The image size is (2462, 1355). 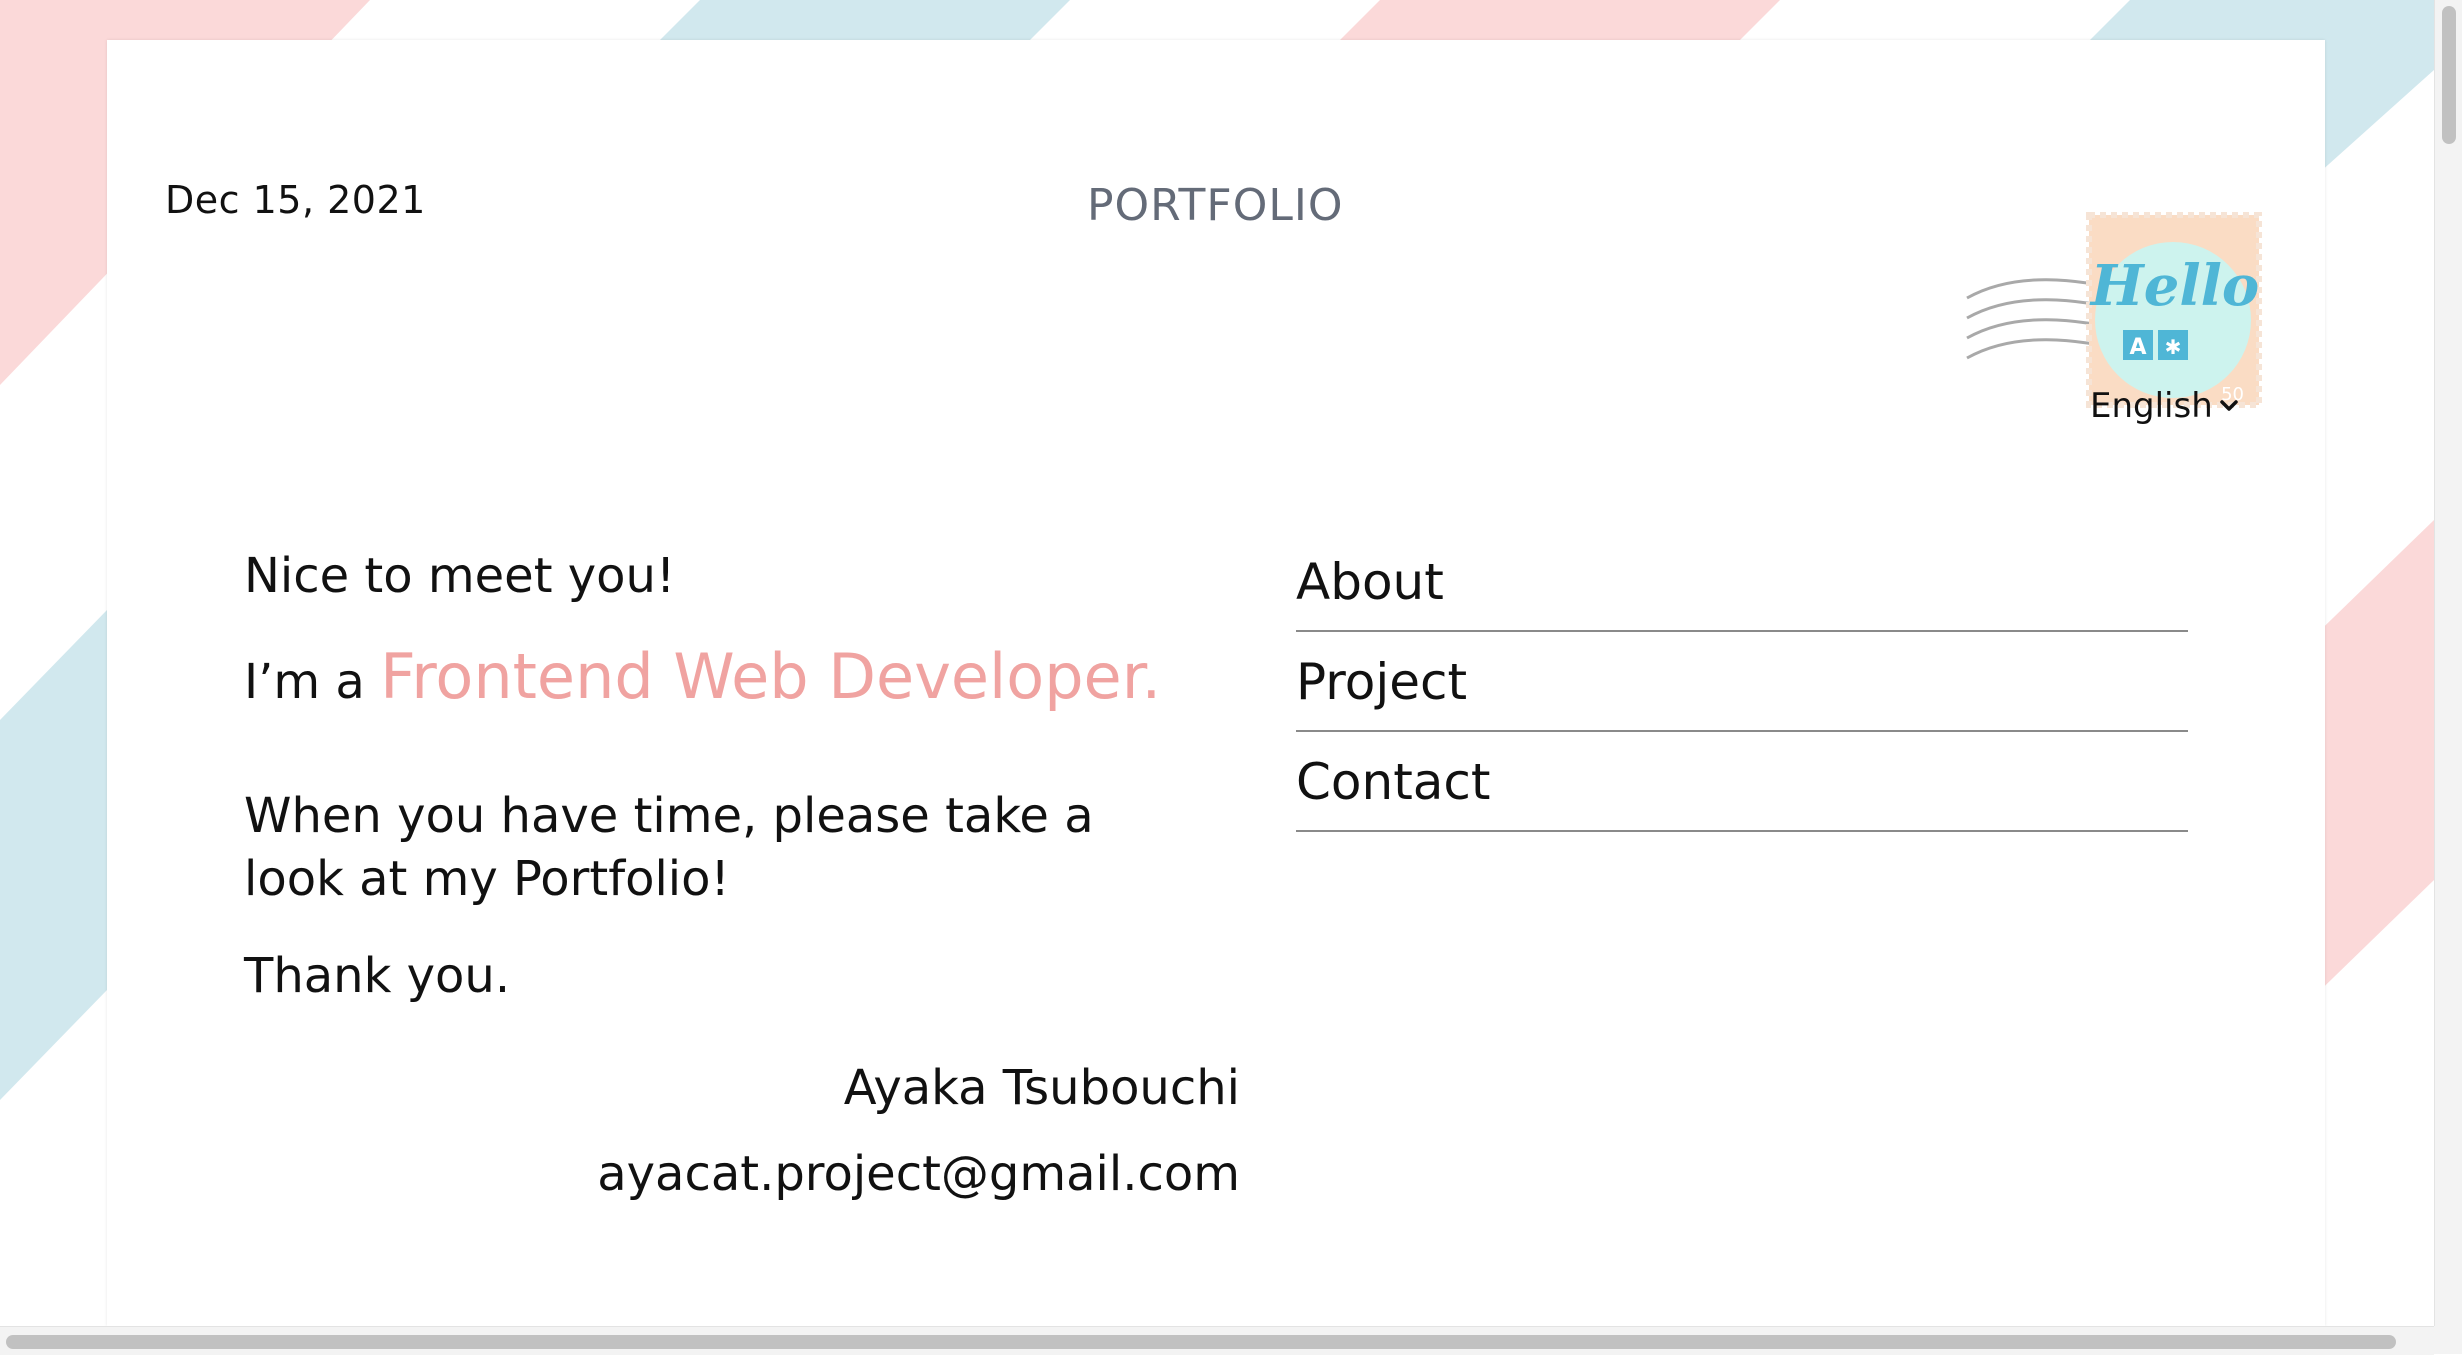 I want to click on vertical-scrollbar, so click(x=2448, y=663).